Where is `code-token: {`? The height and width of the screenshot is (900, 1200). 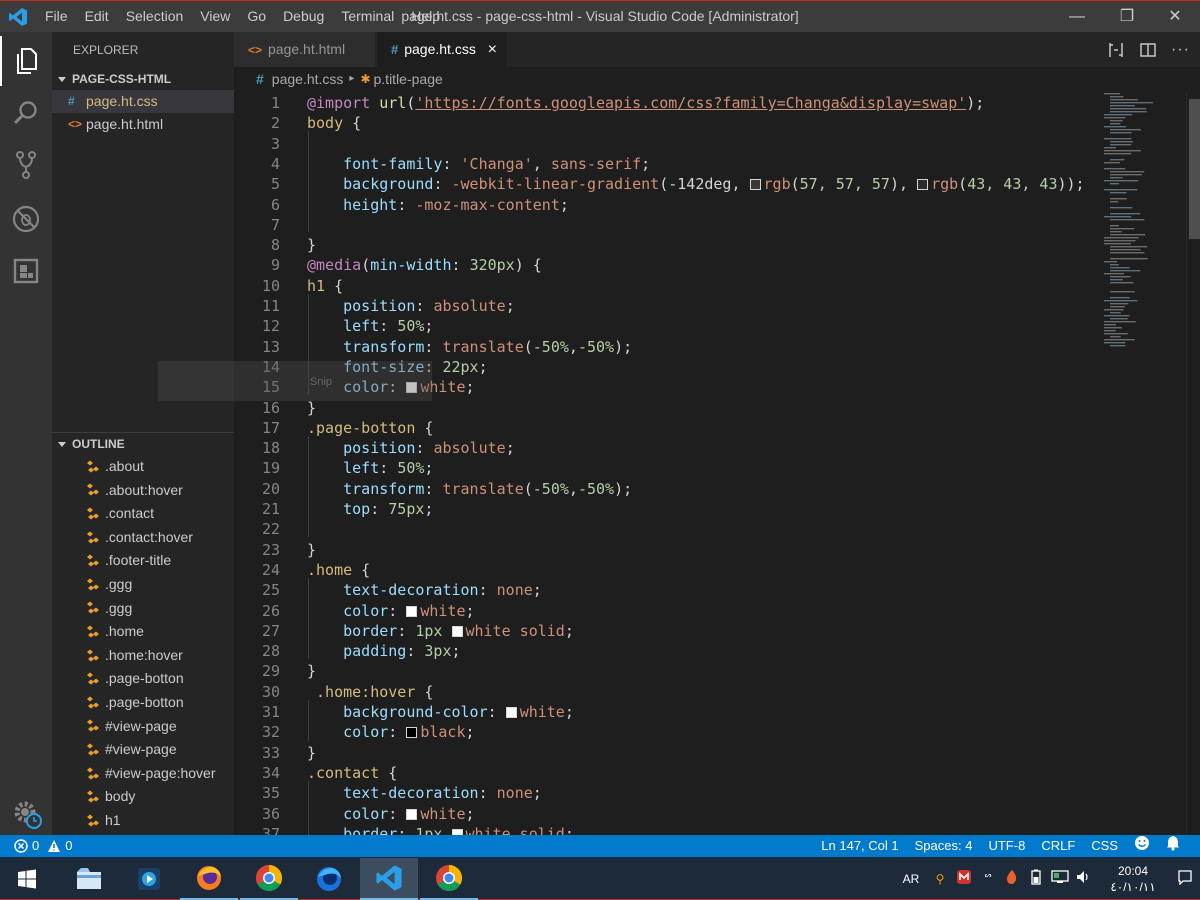
code-token: { is located at coordinates (352, 123).